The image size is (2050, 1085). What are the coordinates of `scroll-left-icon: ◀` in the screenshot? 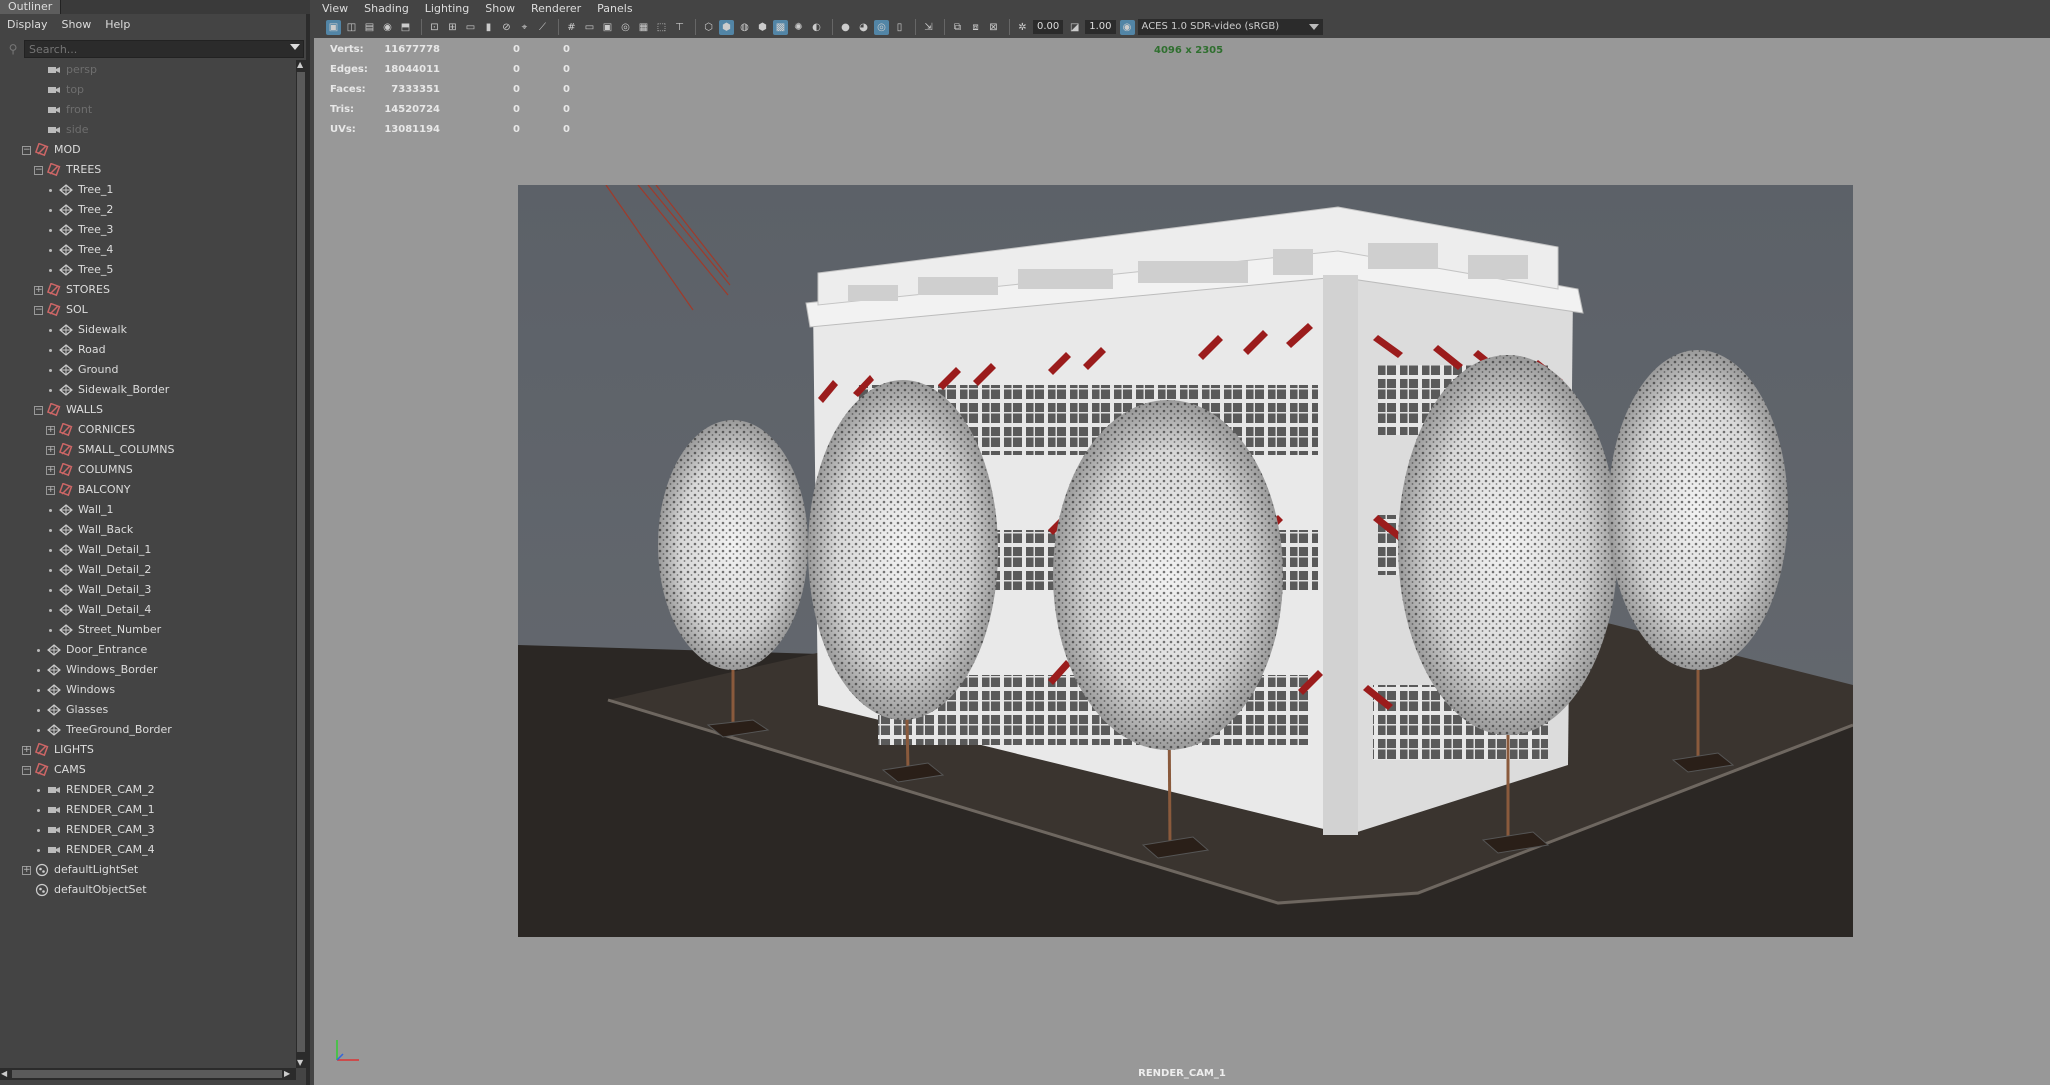 It's located at (4, 1073).